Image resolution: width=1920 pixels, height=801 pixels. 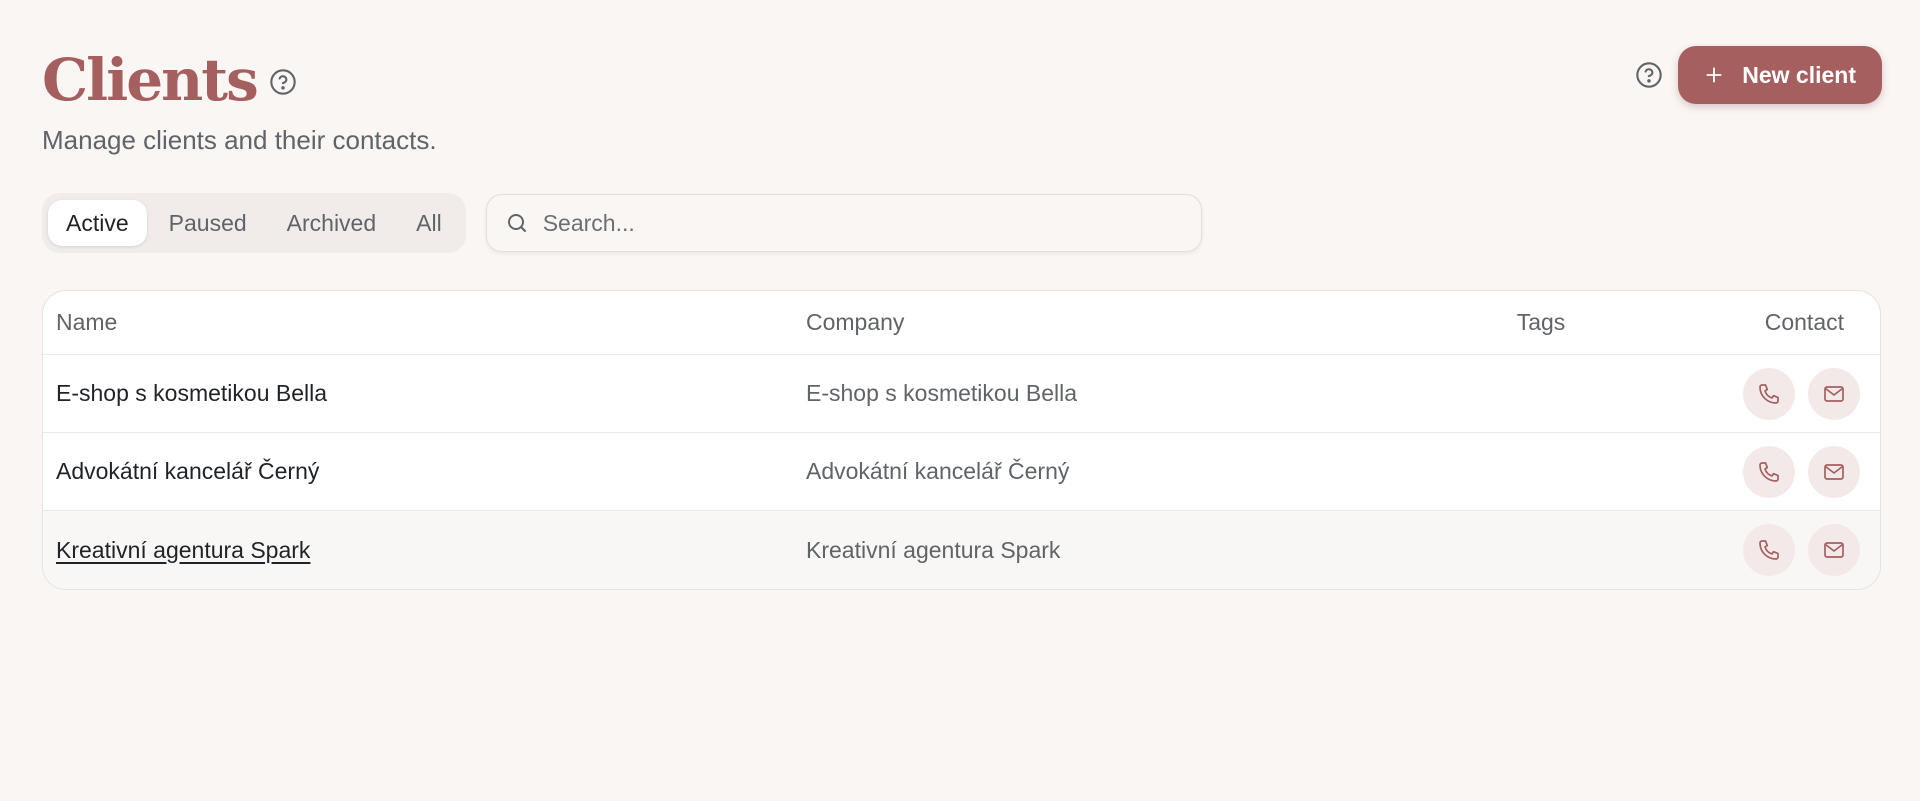 I want to click on tab-archived: Archived, so click(x=331, y=223).